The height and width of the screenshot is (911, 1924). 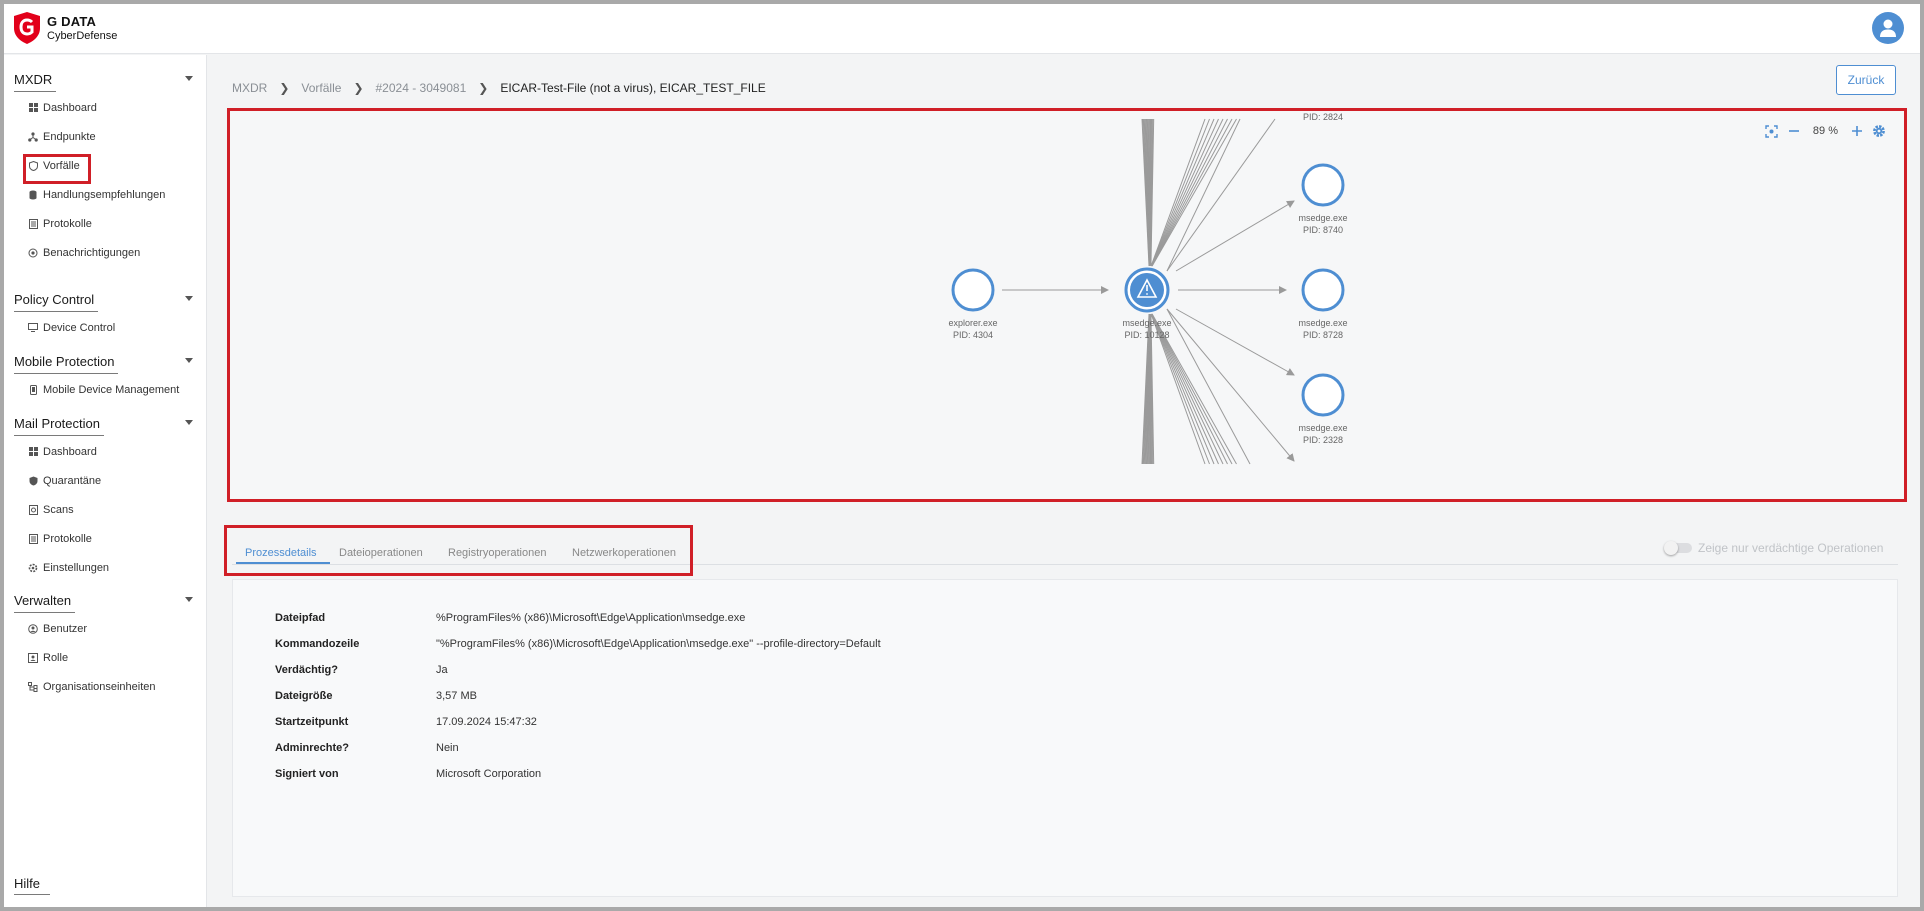 I want to click on brand-title: G DATA, so click(x=72, y=21).